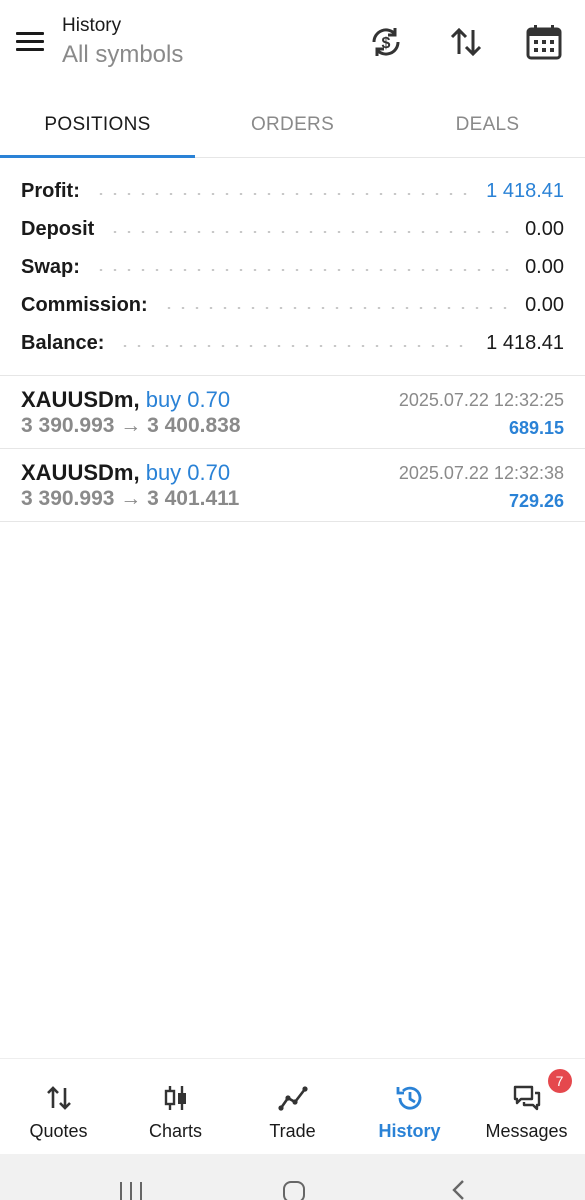 This screenshot has height=1200, width=585. Describe the element at coordinates (536, 428) in the screenshot. I see `position-profit: 689.15` at that location.